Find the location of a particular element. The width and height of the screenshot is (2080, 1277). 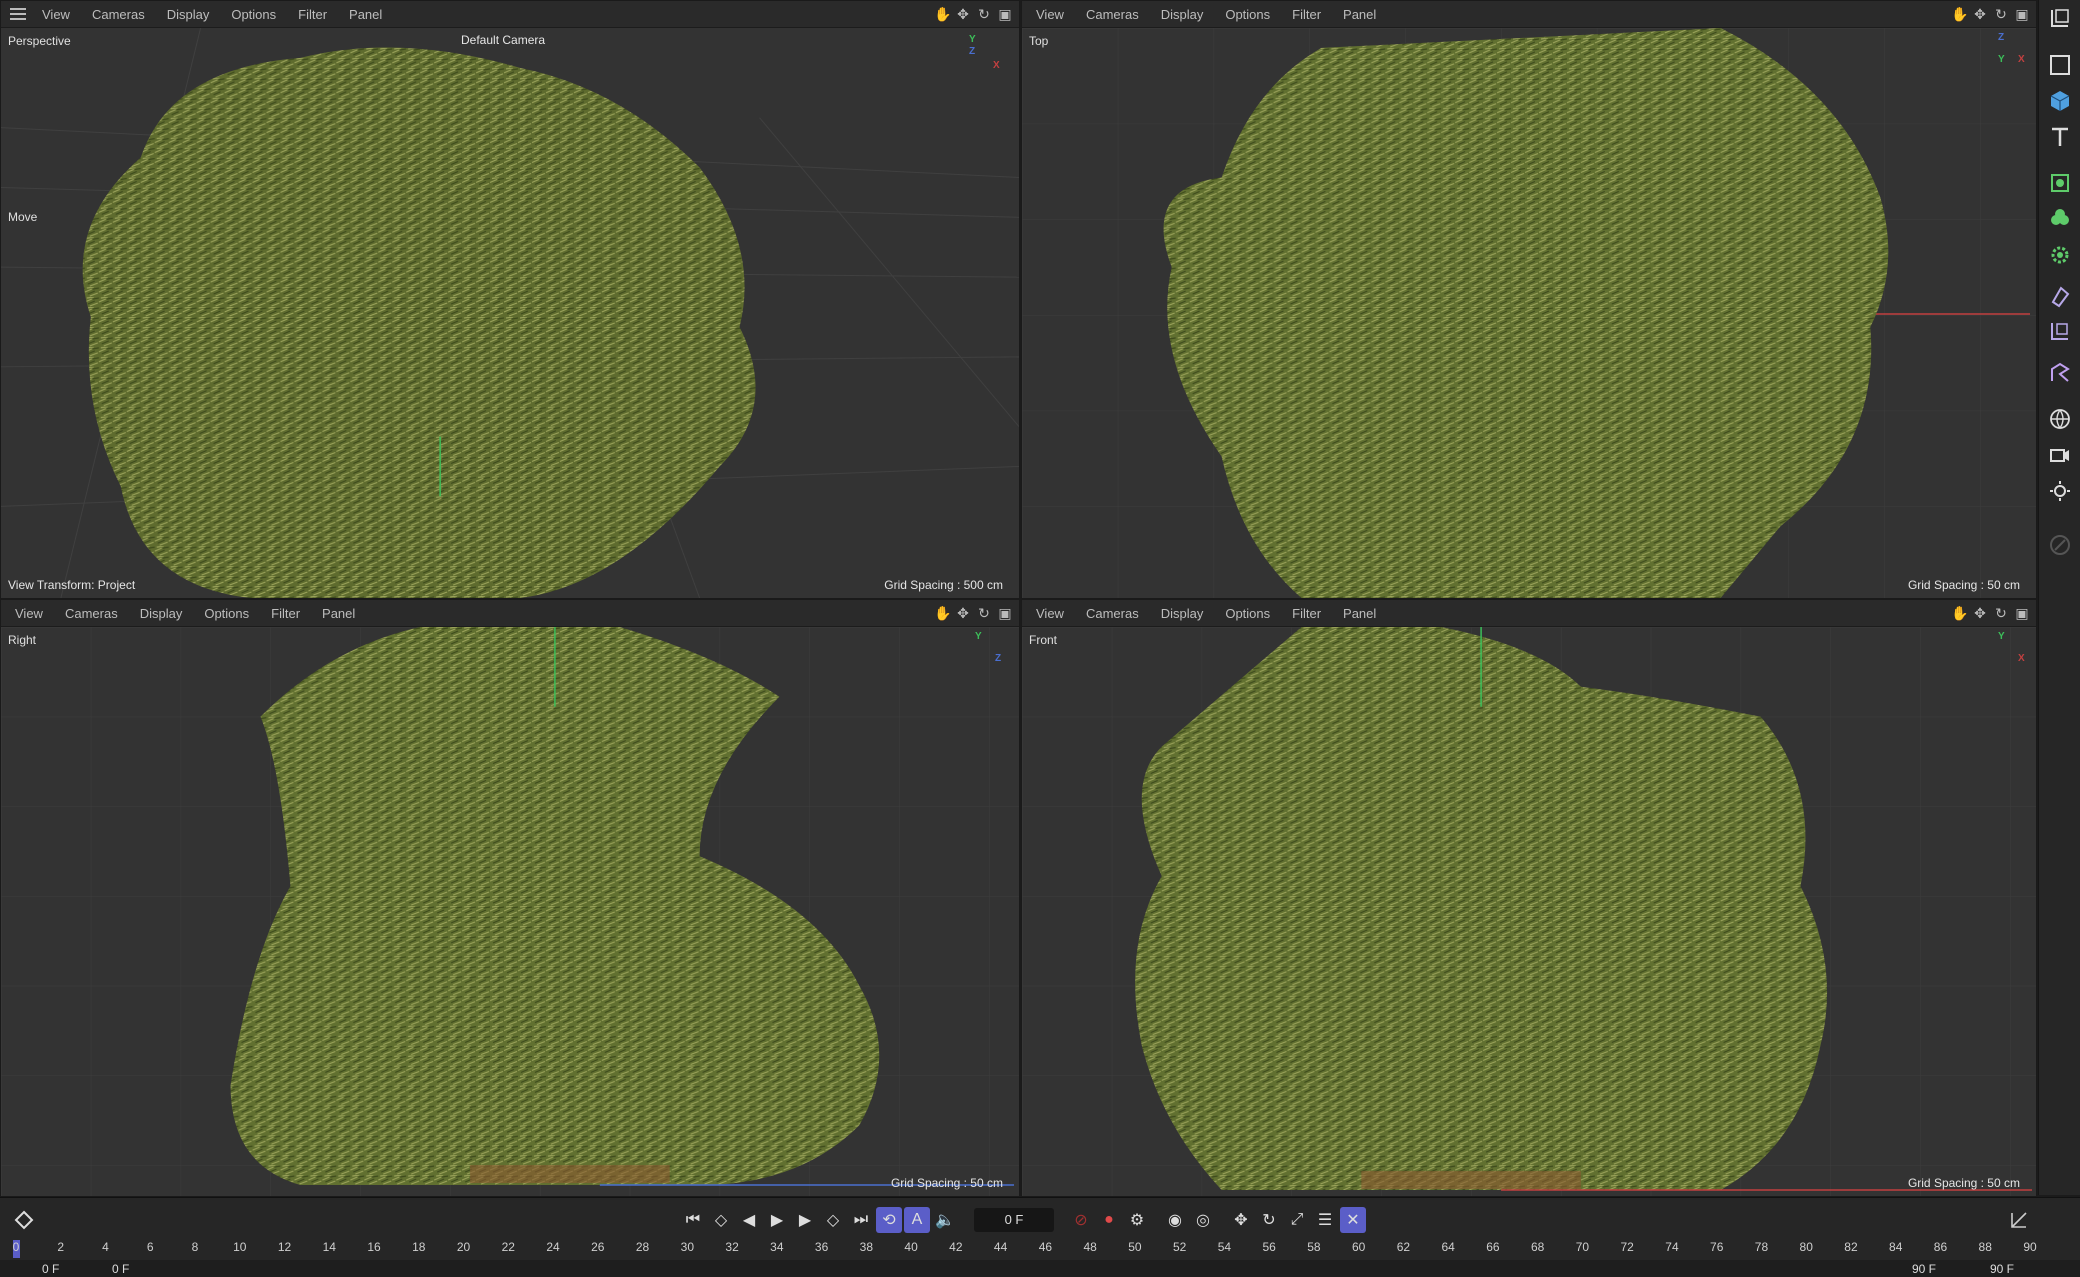

sound-mode-icon: A is located at coordinates (917, 1220).